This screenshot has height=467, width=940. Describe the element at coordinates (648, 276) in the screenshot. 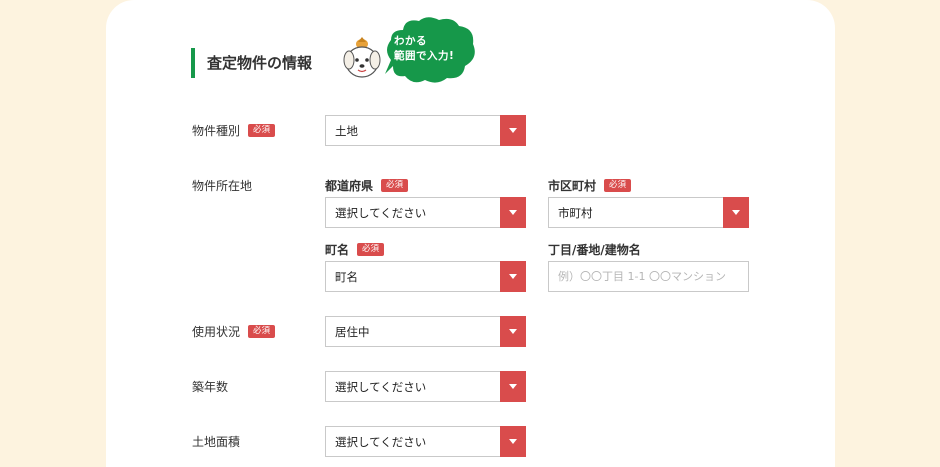

I see `address-input` at that location.